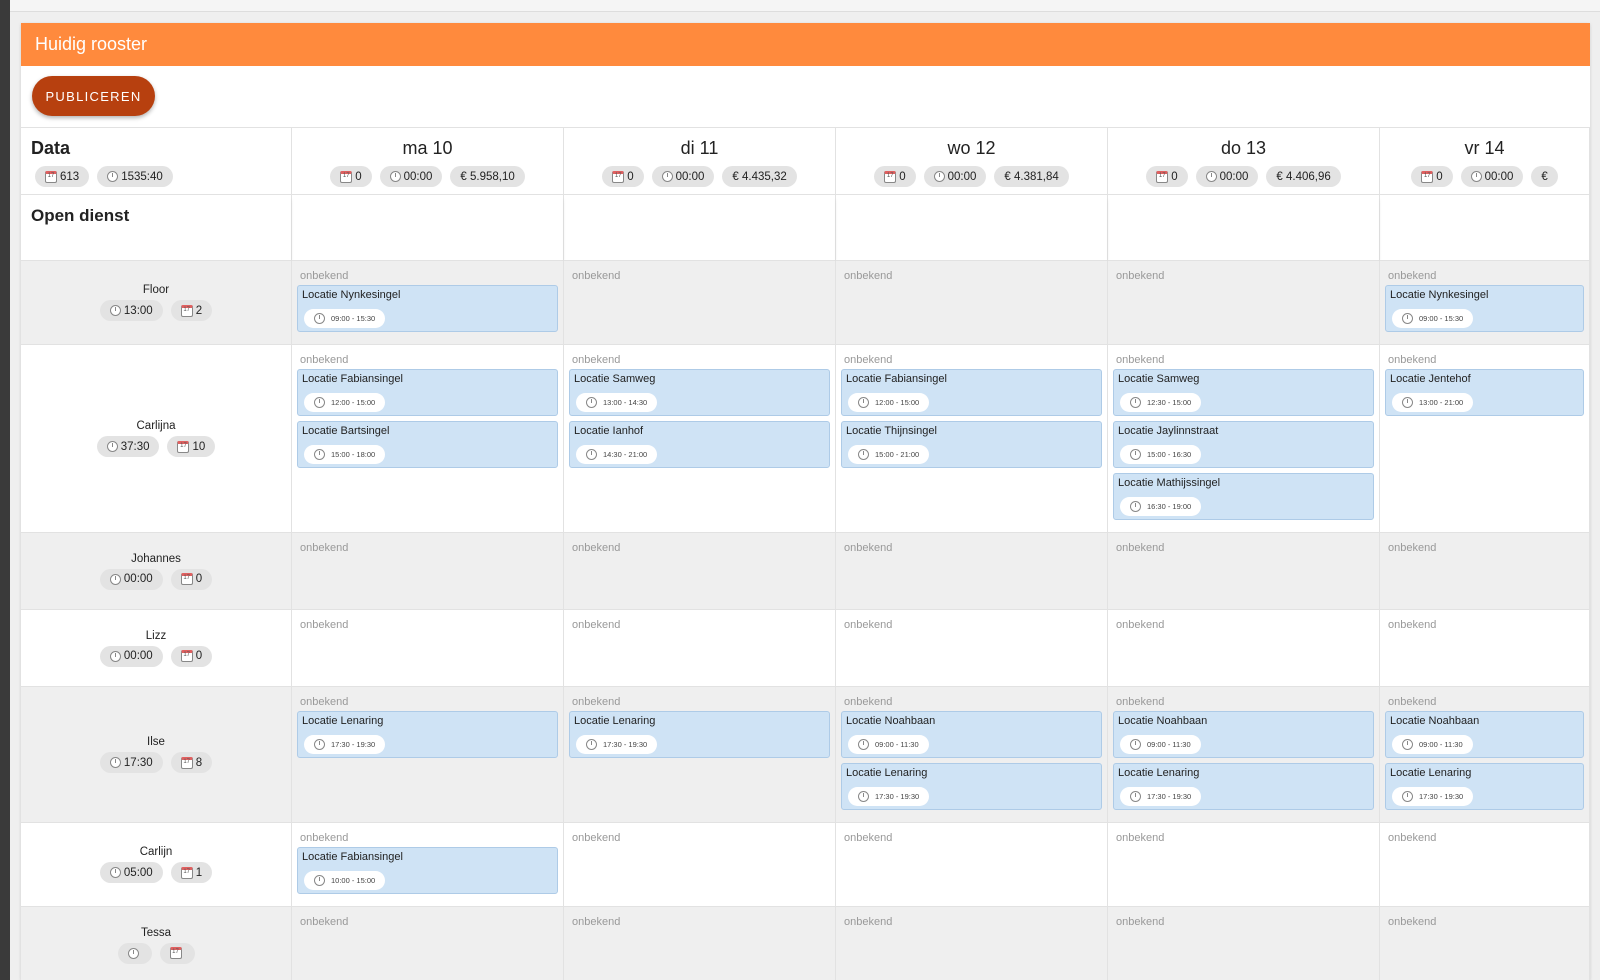 This screenshot has width=1600, height=980. Describe the element at coordinates (156, 648) in the screenshot. I see `employee-cell: Lizz 00:00 0` at that location.